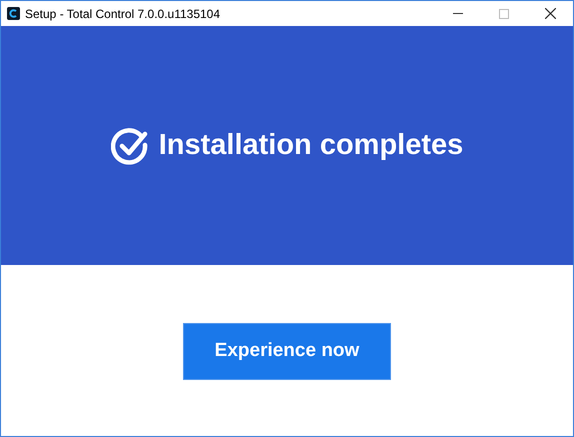 The width and height of the screenshot is (574, 437). Describe the element at coordinates (504, 13) in the screenshot. I see `maximize-icon` at that location.